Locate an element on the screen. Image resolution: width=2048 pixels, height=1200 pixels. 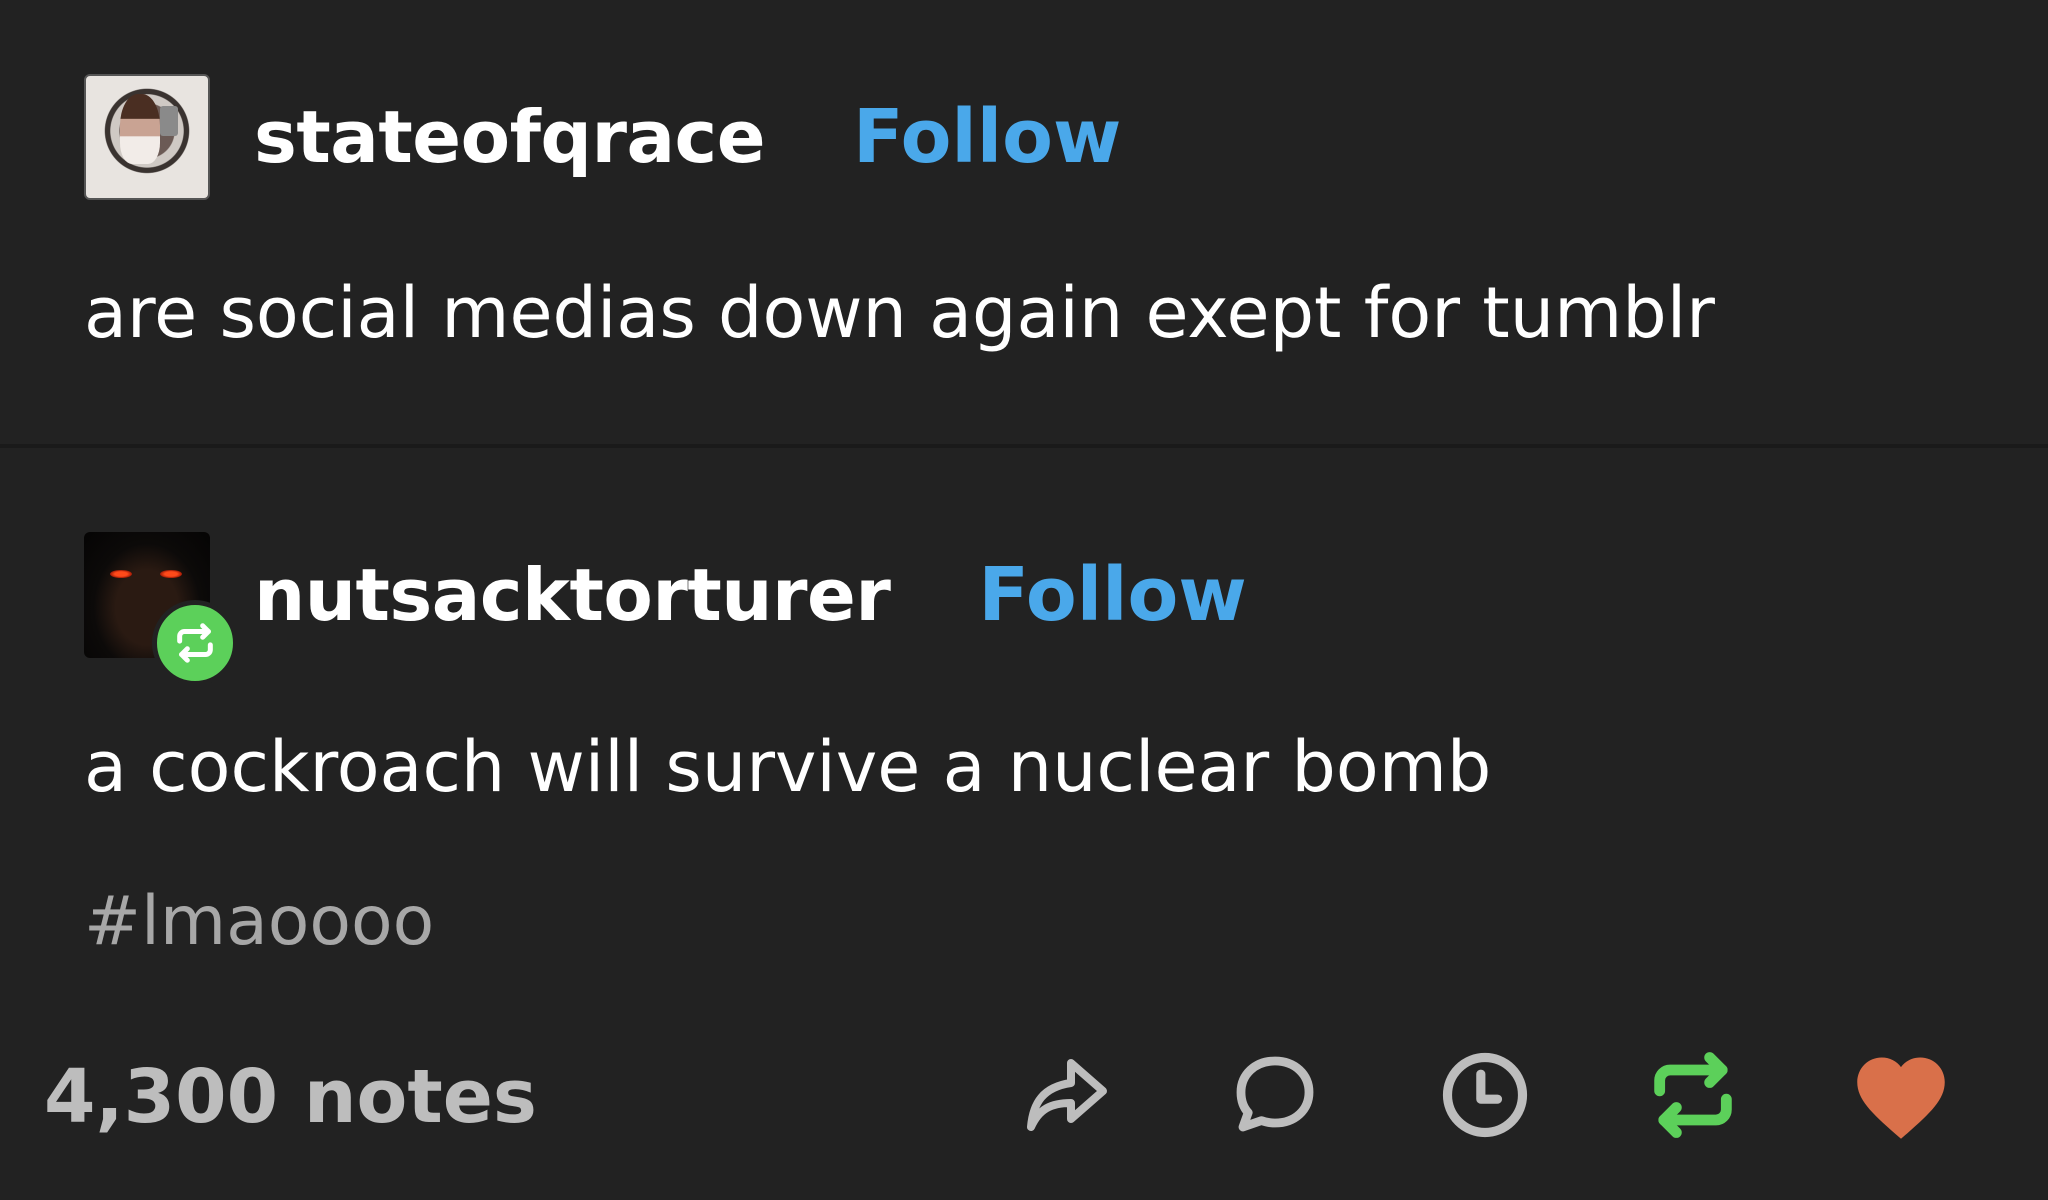
username: nutsacktorturer is located at coordinates (572, 595).